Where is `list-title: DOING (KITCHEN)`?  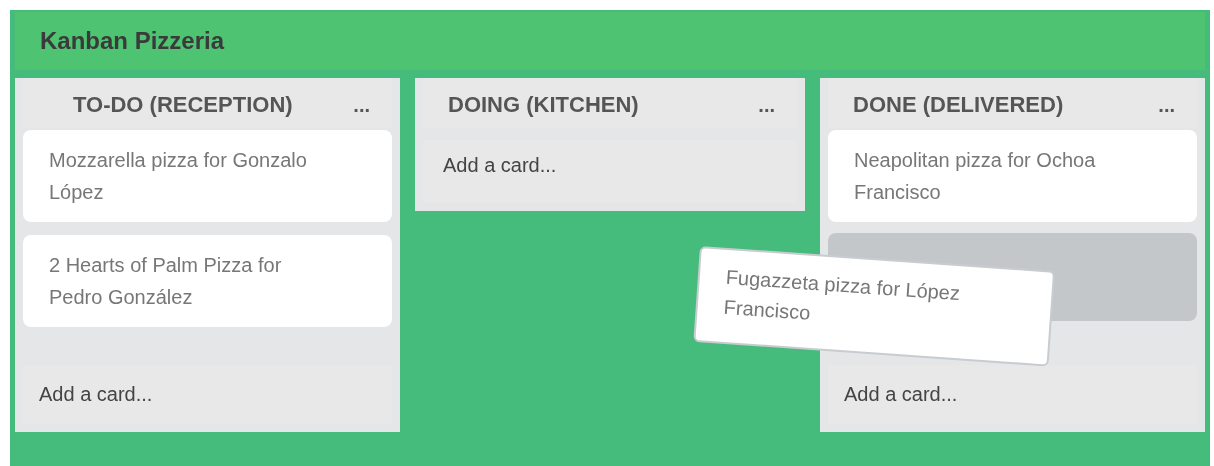 list-title: DOING (KITCHEN) is located at coordinates (543, 105).